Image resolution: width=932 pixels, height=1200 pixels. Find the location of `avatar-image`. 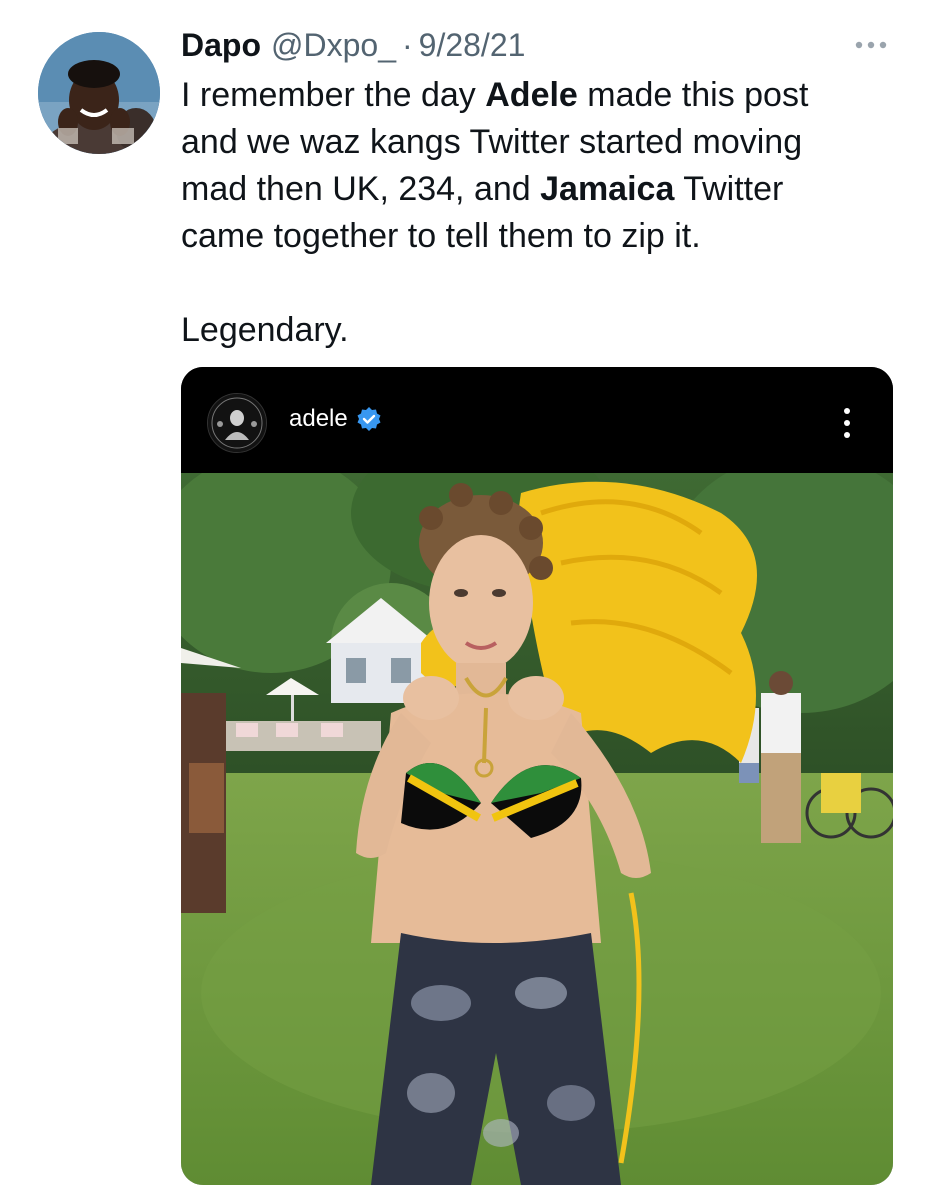

avatar-image is located at coordinates (99, 93).